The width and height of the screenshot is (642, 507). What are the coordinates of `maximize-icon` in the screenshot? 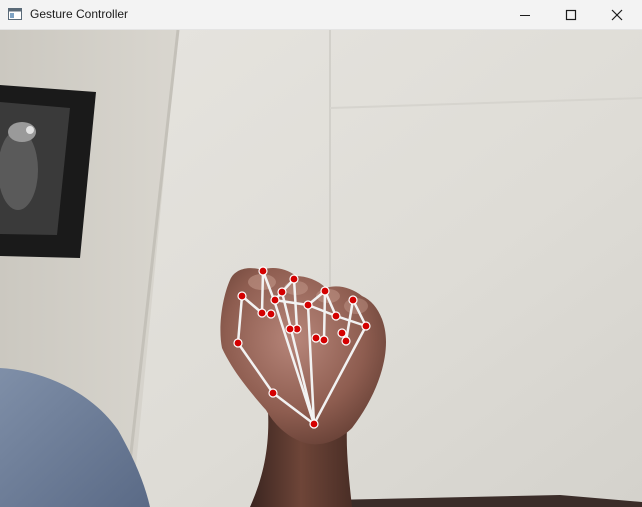 It's located at (571, 14).